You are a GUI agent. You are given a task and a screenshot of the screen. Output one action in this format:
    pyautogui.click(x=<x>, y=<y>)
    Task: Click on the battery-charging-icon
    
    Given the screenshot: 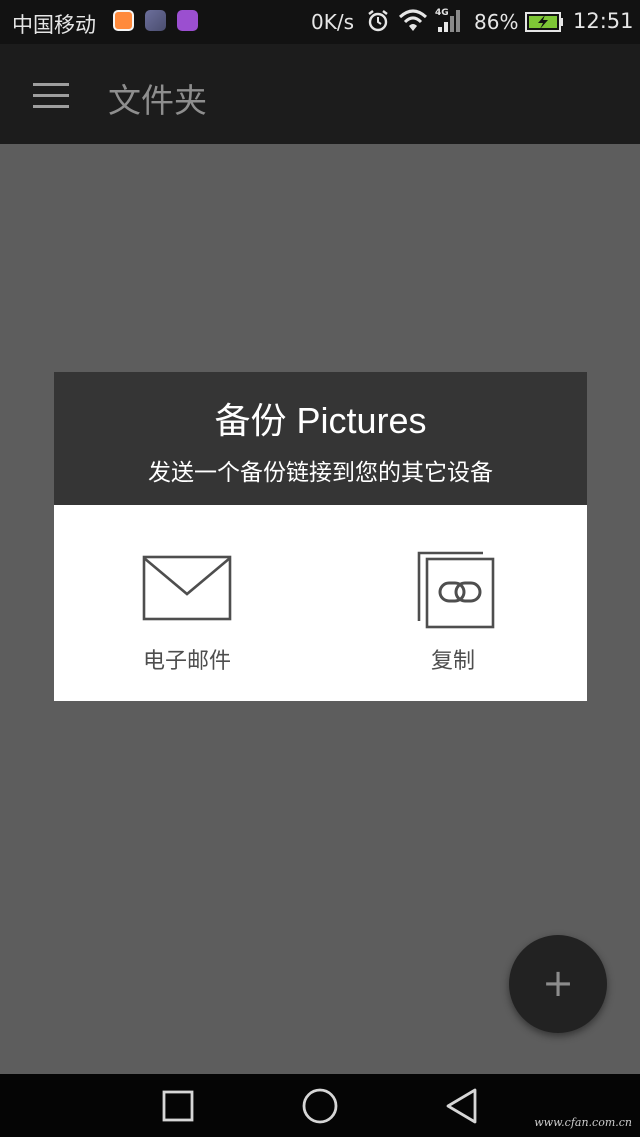 What is the action you would take?
    pyautogui.click(x=544, y=22)
    